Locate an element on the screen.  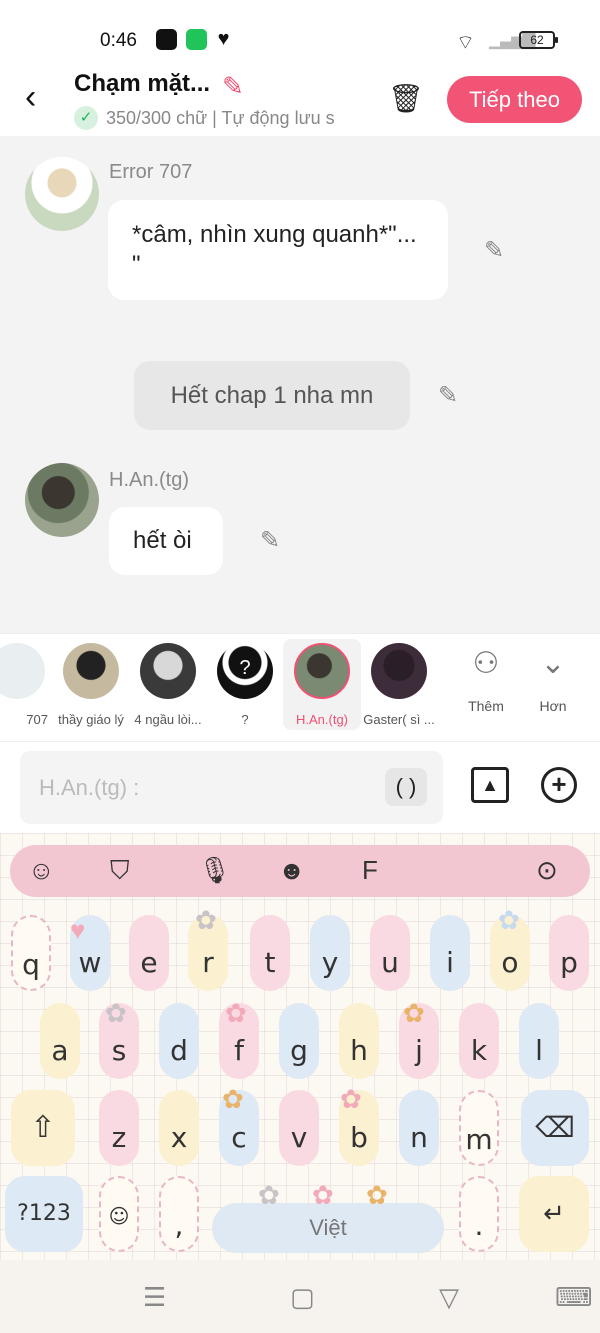
character-label: H.An.(tg) is located at coordinates (321, 719).